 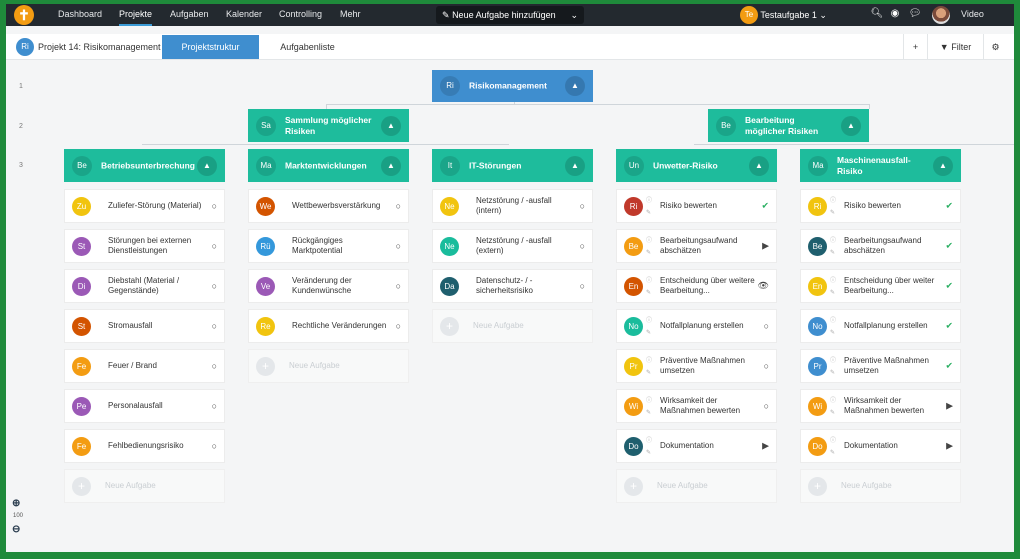 I want to click on task-card: Ne Netzstörung / -ausfall (intern) ○, so click(x=512, y=206).